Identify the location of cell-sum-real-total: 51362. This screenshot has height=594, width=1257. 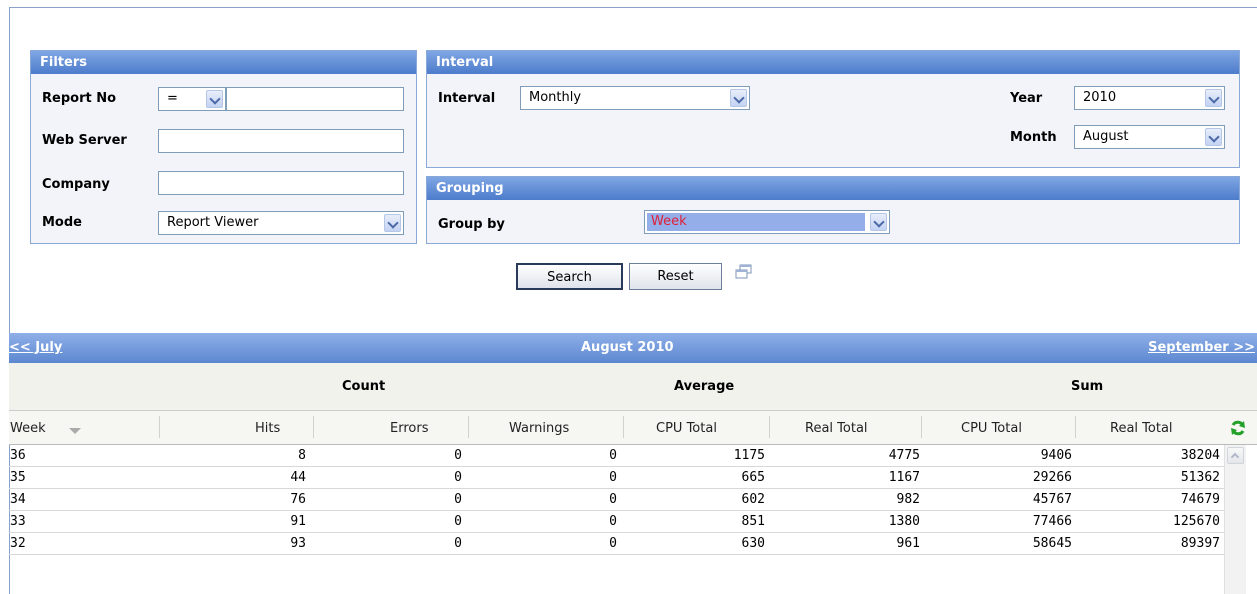
(1200, 477).